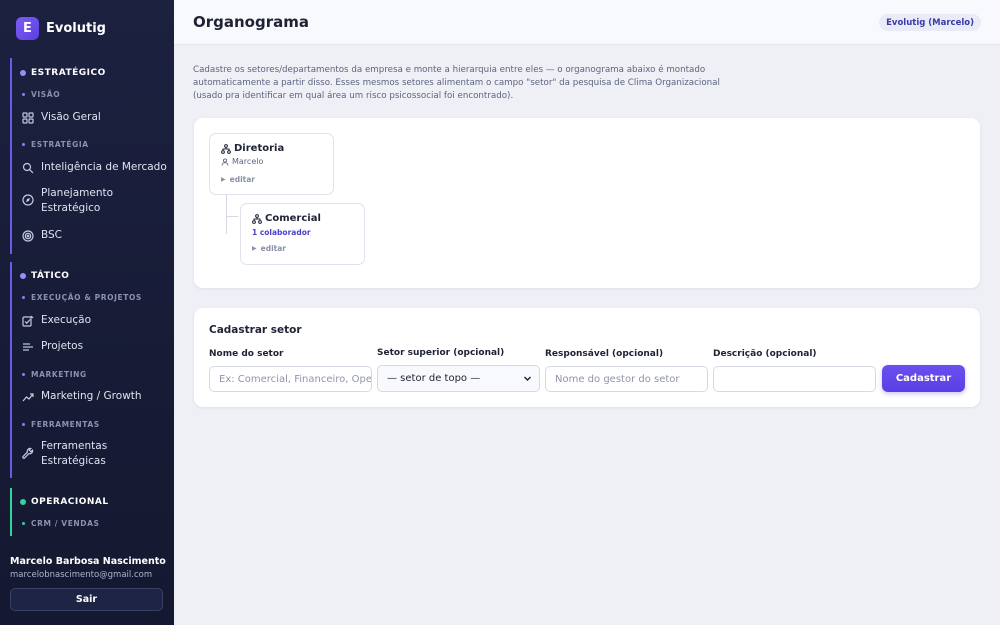 The height and width of the screenshot is (625, 1000). I want to click on section-operacional: OPERACIONAL CRM / VENDAS, so click(92, 512).